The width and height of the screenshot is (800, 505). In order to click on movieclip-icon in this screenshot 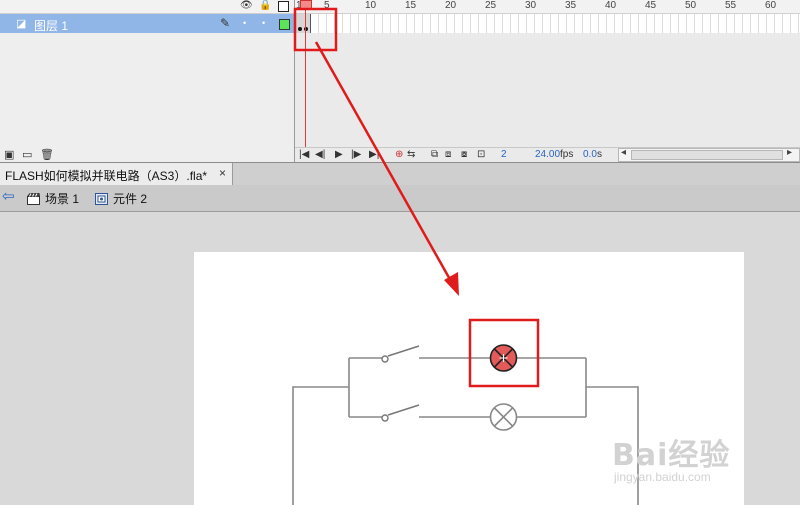, I will do `click(101, 199)`.